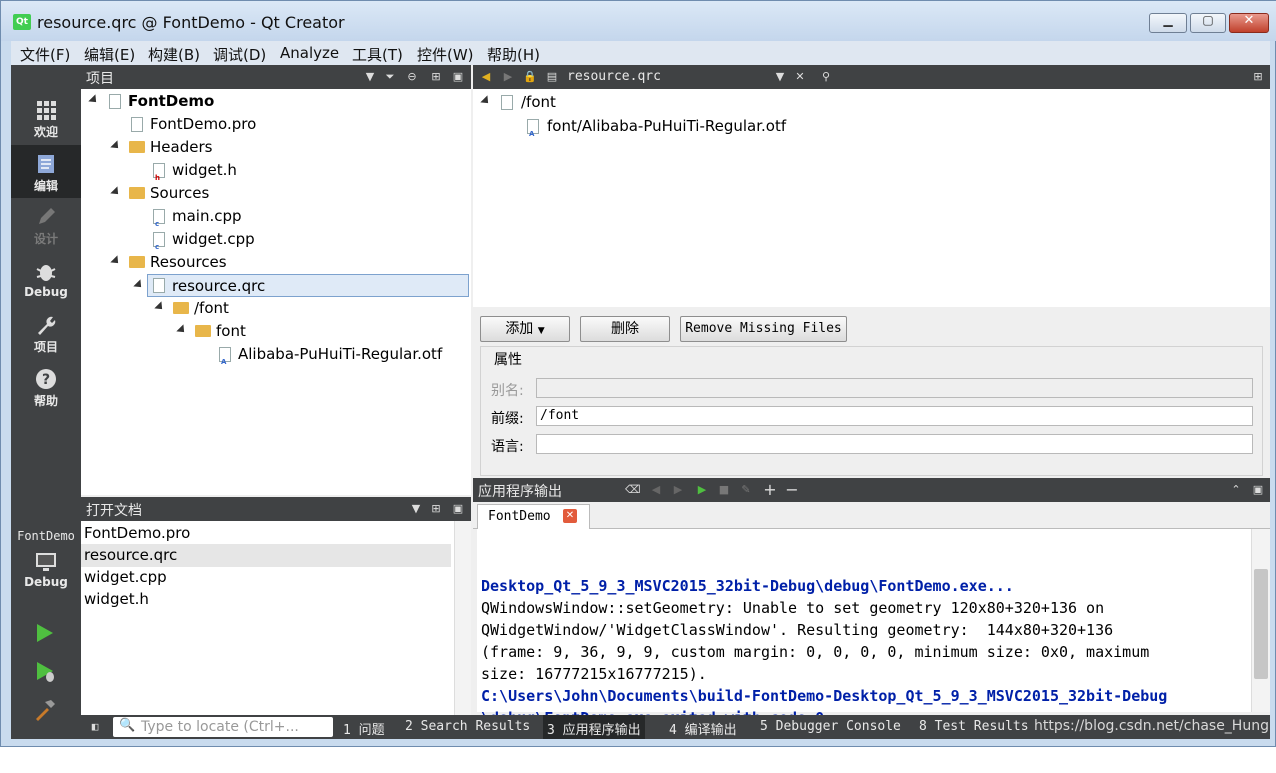 This screenshot has width=1276, height=773. What do you see at coordinates (1208, 23) in the screenshot?
I see `maximize-button: ▢` at bounding box center [1208, 23].